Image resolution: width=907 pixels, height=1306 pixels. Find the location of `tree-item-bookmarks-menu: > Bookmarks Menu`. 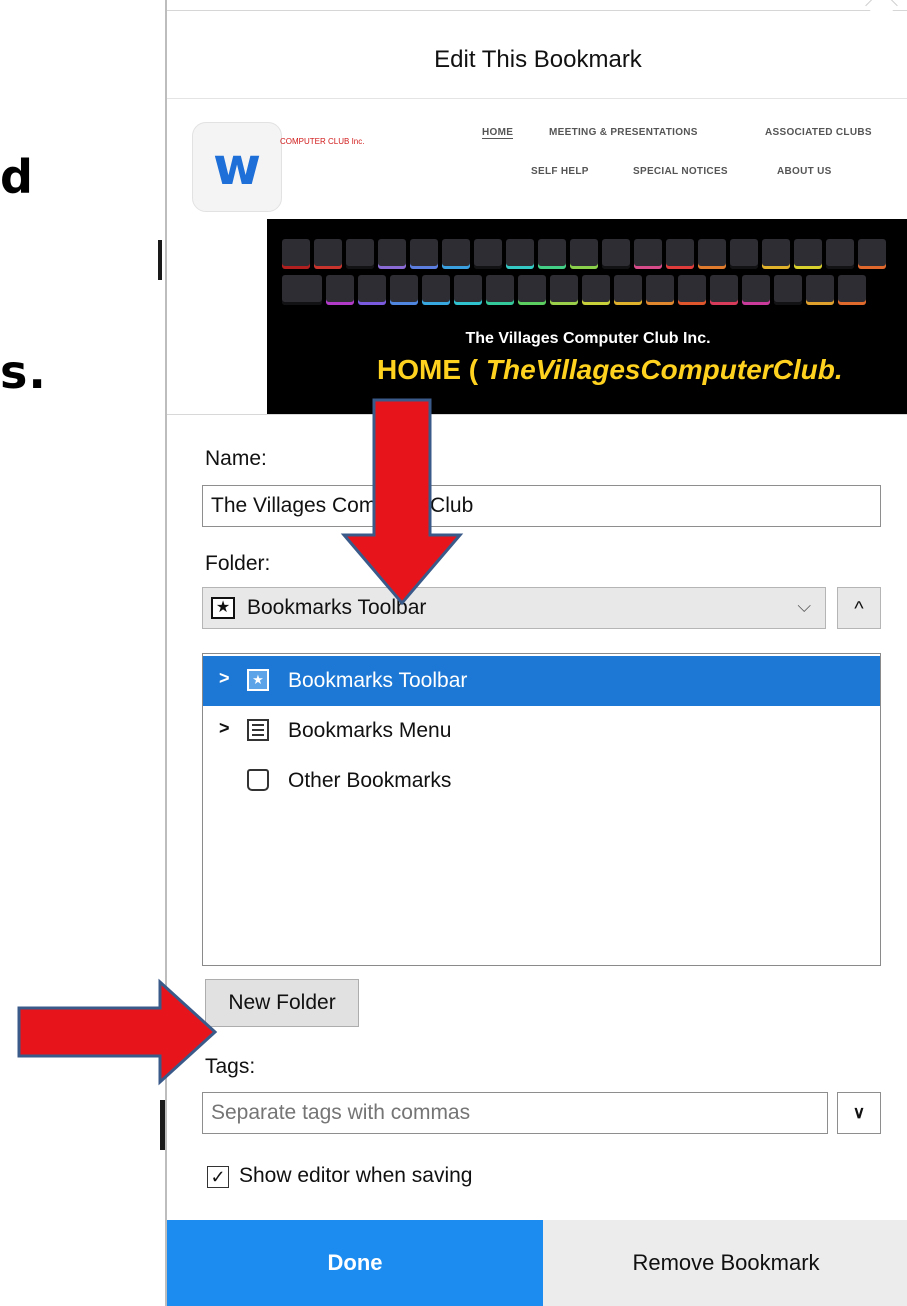

tree-item-bookmarks-menu: > Bookmarks Menu is located at coordinates (541, 731).